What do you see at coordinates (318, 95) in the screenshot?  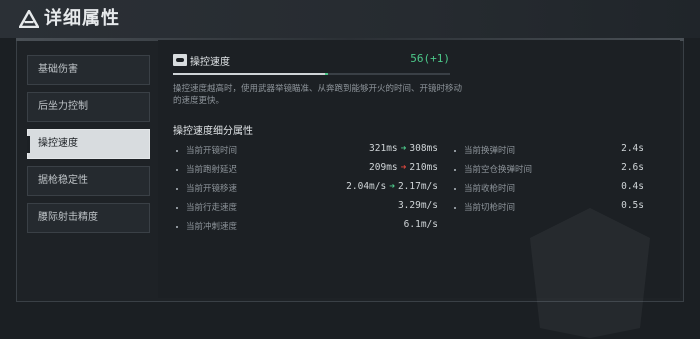 I see `stat-description: 操控速度越高时，使用武器举镜瞄准、从奔跑到能够开火的时间、开镜时移动的速度更快。` at bounding box center [318, 95].